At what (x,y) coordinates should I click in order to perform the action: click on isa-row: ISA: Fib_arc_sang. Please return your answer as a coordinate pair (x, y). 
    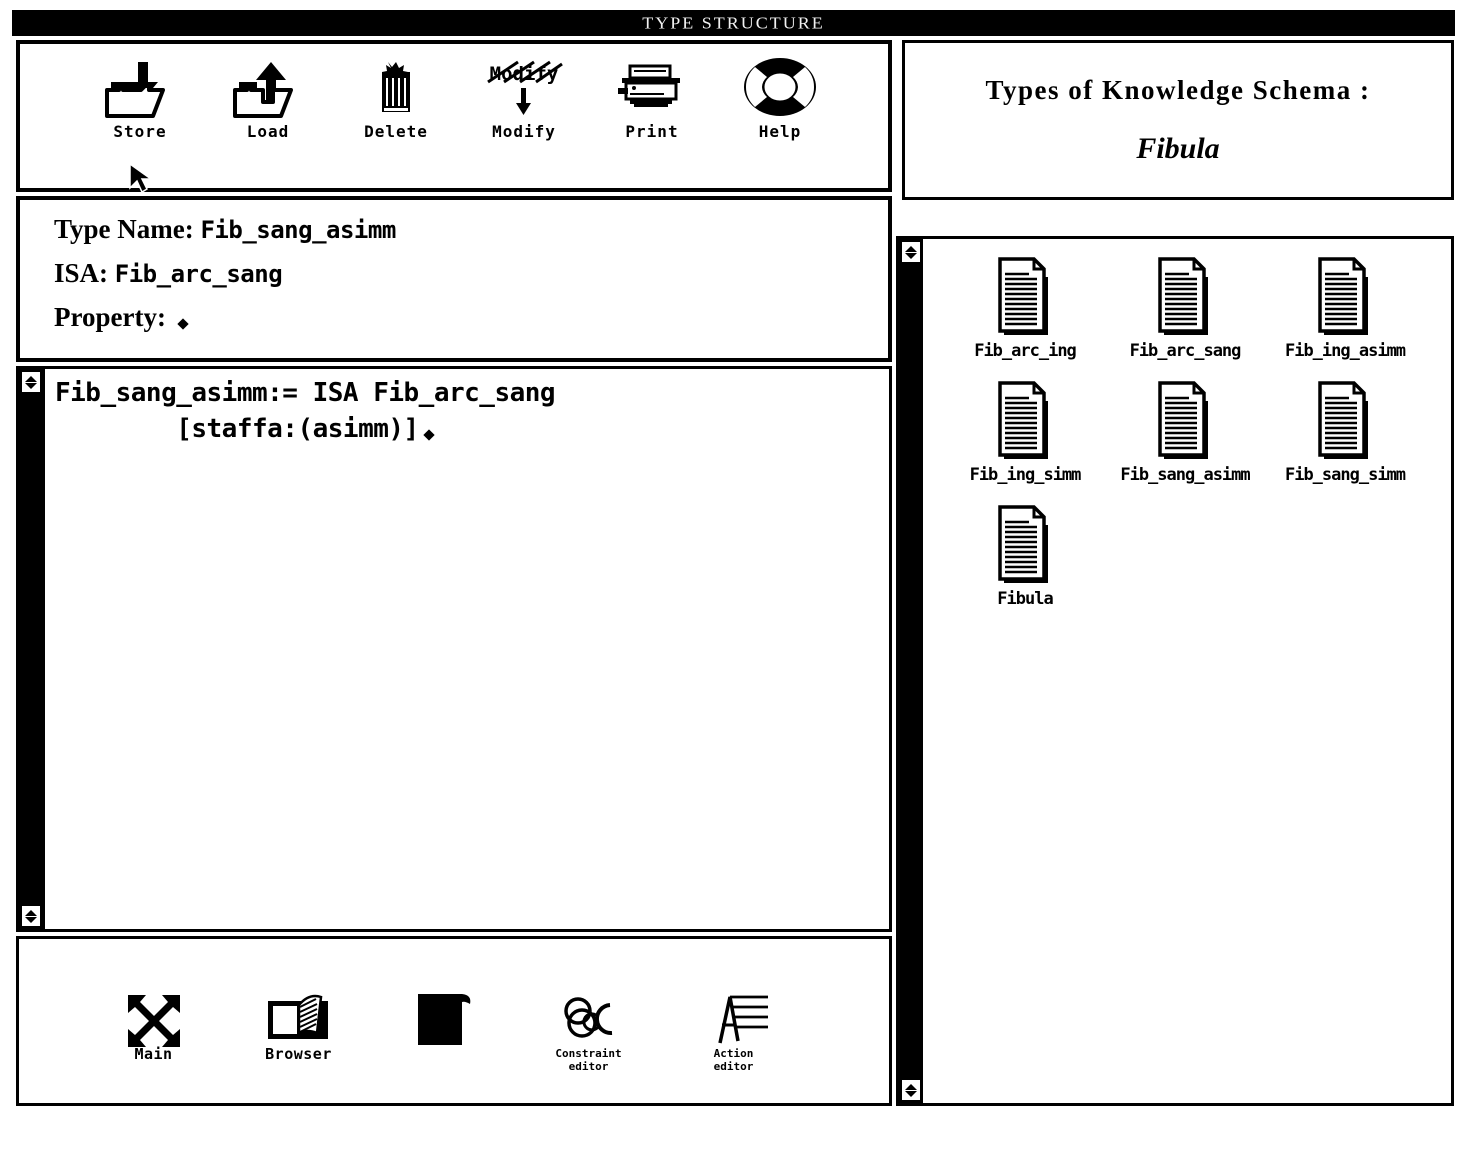
    Looking at the image, I should click on (471, 273).